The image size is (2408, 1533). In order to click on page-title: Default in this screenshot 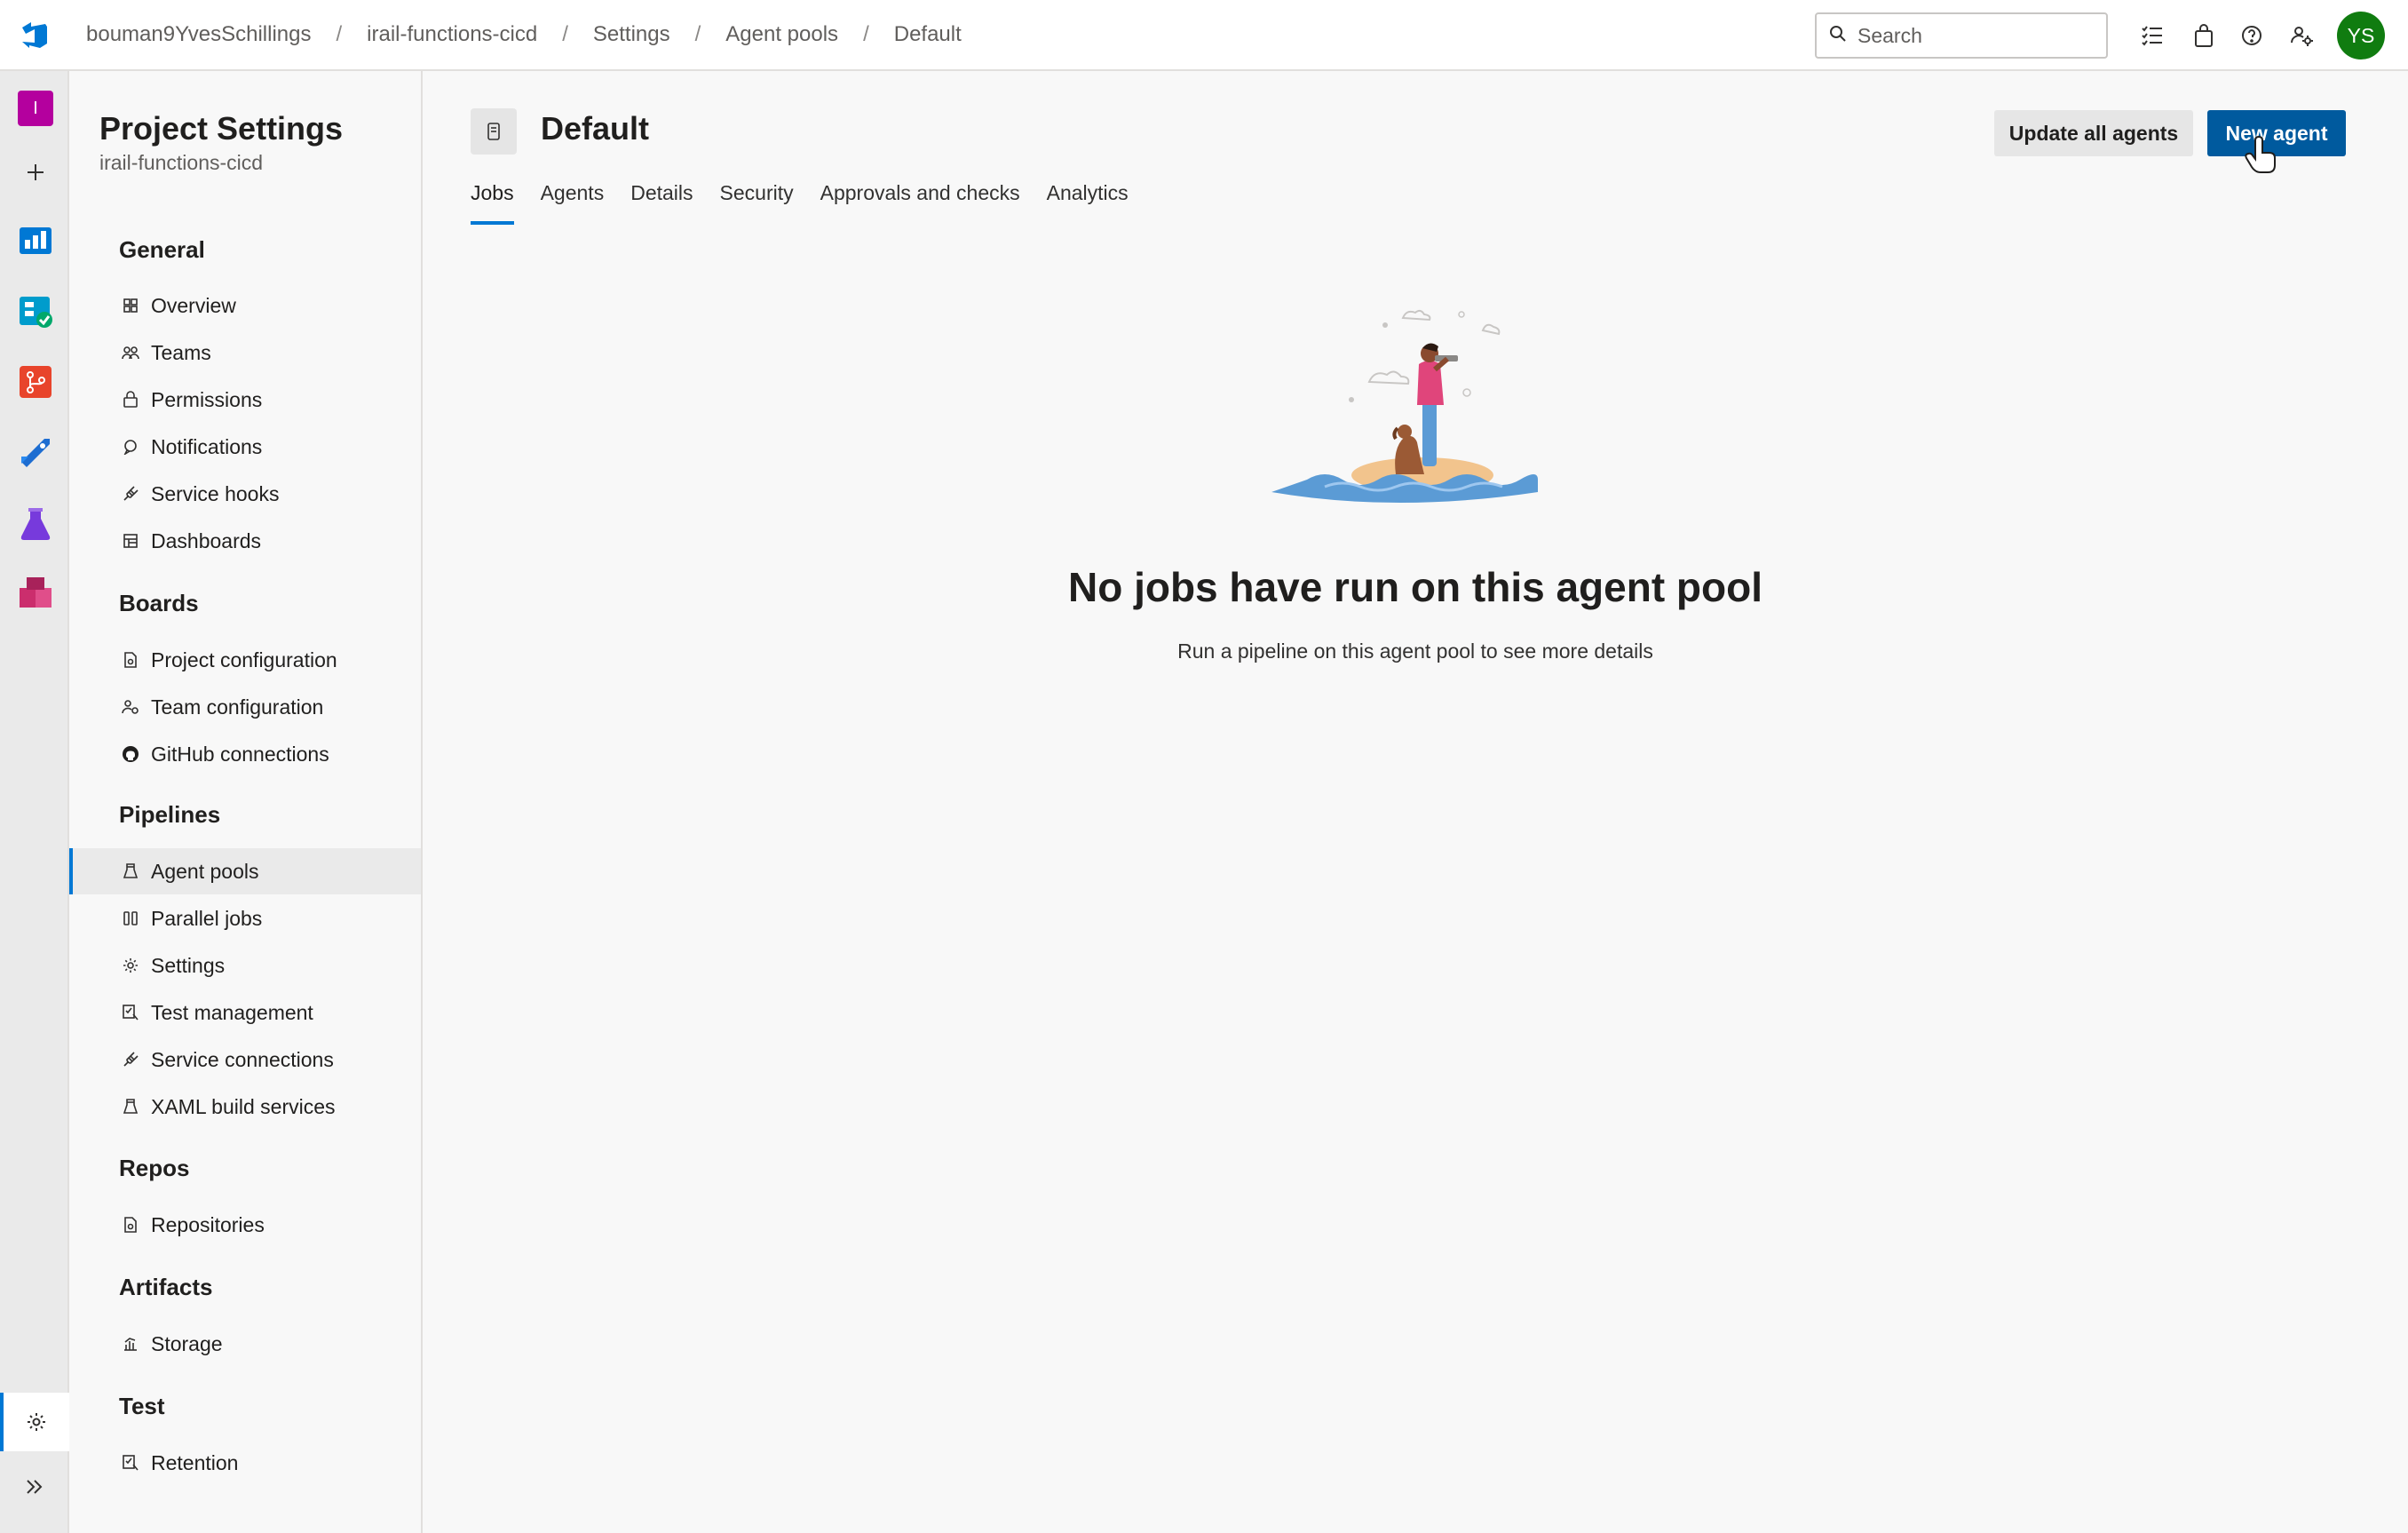, I will do `click(595, 128)`.